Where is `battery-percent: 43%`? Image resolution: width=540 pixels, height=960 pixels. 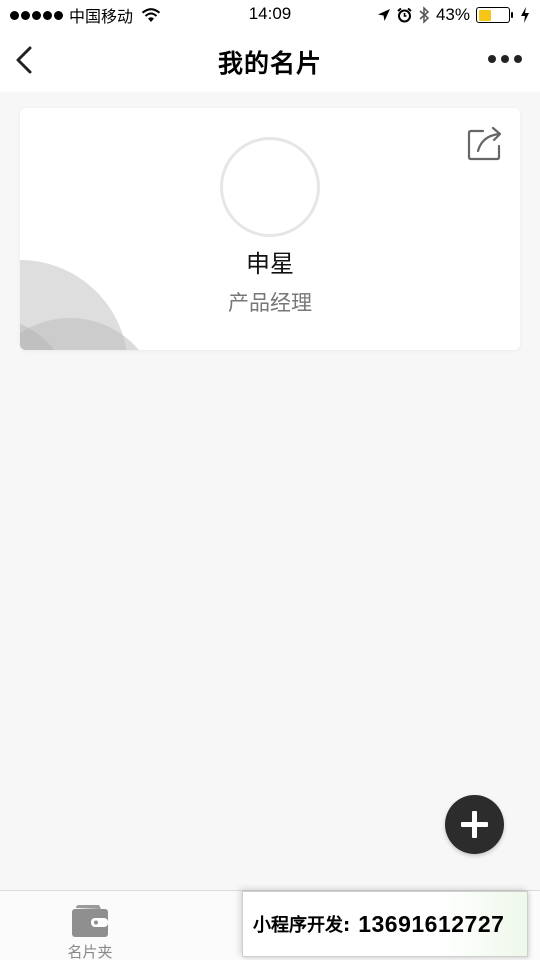
battery-percent: 43% is located at coordinates (452, 14).